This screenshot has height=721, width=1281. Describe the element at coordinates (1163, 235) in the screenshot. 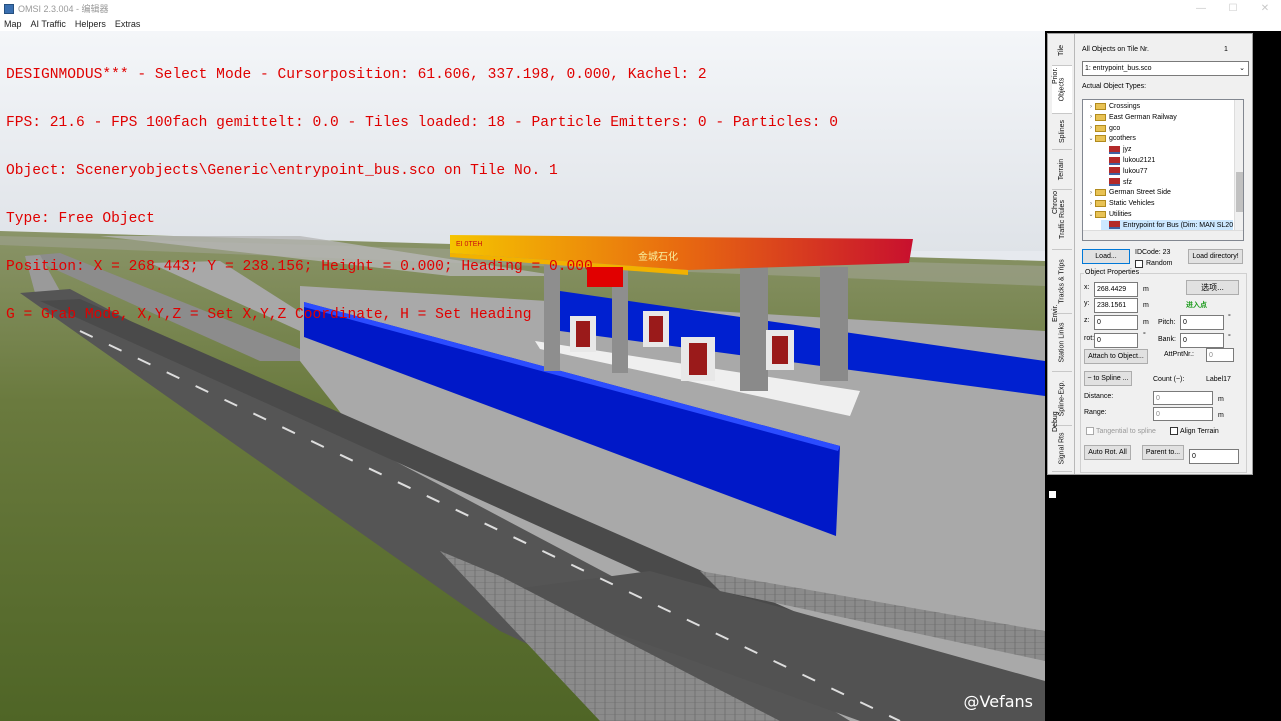

I see `tree-hscrollbar` at that location.